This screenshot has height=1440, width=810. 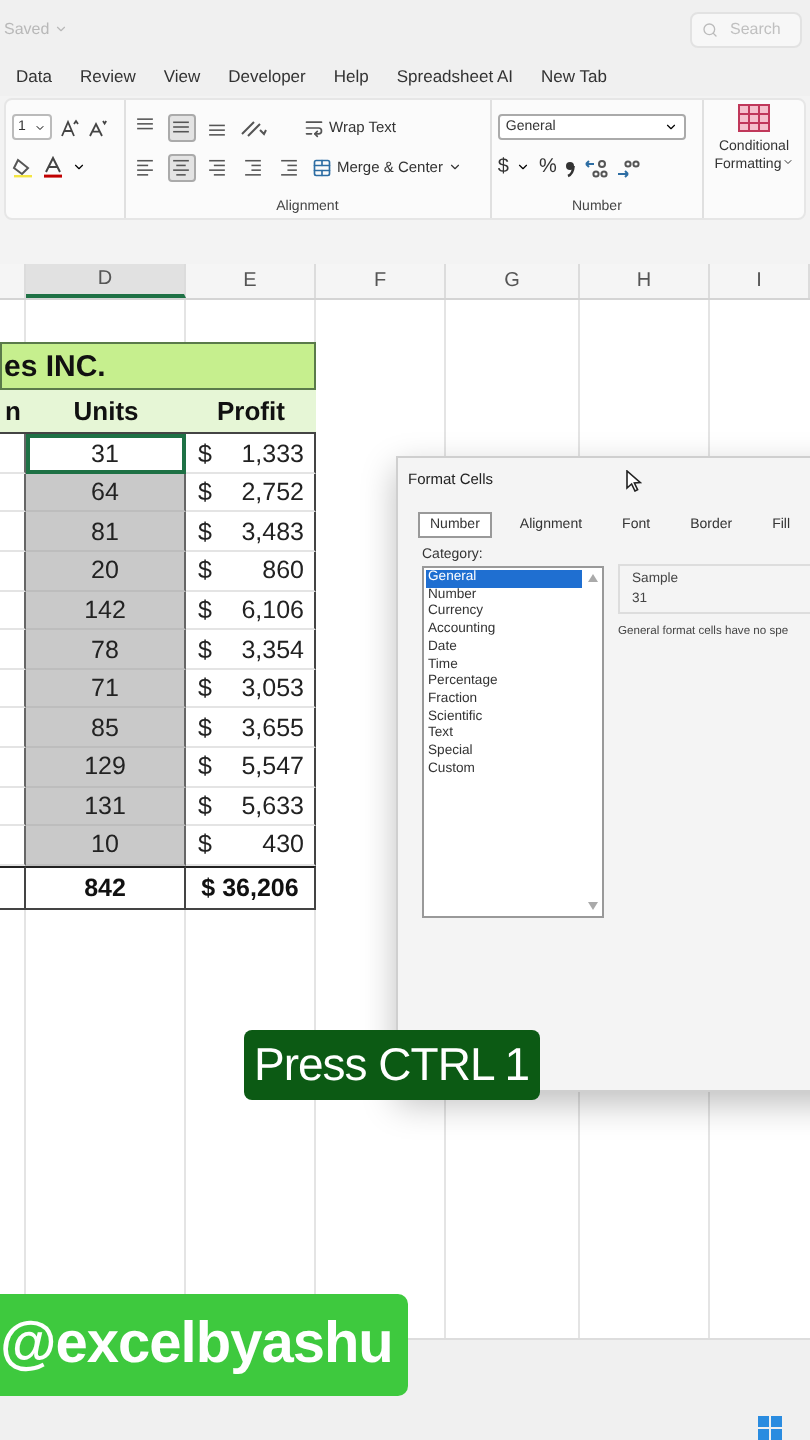 I want to click on menu-tab: Help, so click(x=351, y=77).